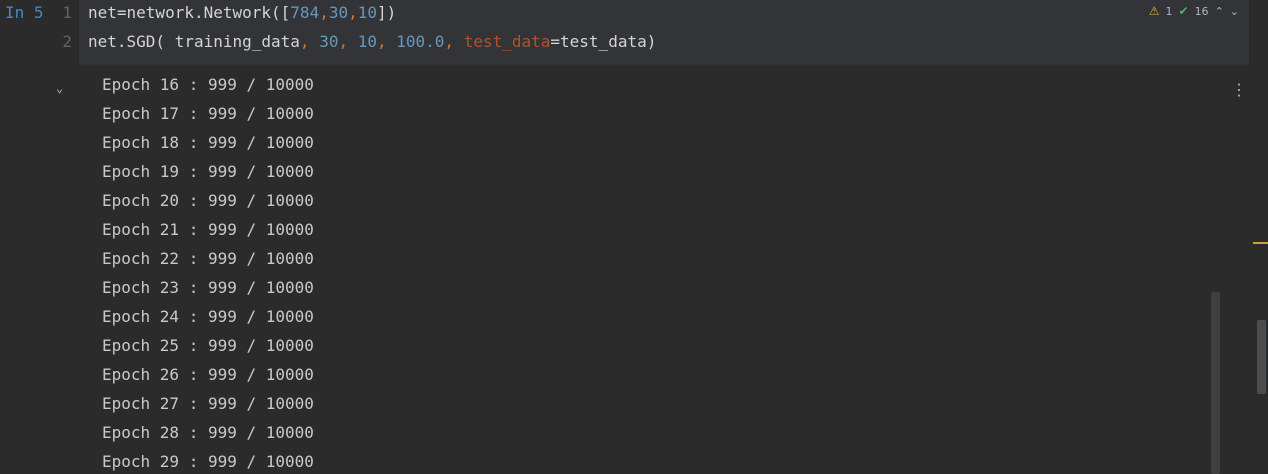 This screenshot has width=1268, height=474. I want to click on previous-highlight-icon: ⌃, so click(1219, 11).